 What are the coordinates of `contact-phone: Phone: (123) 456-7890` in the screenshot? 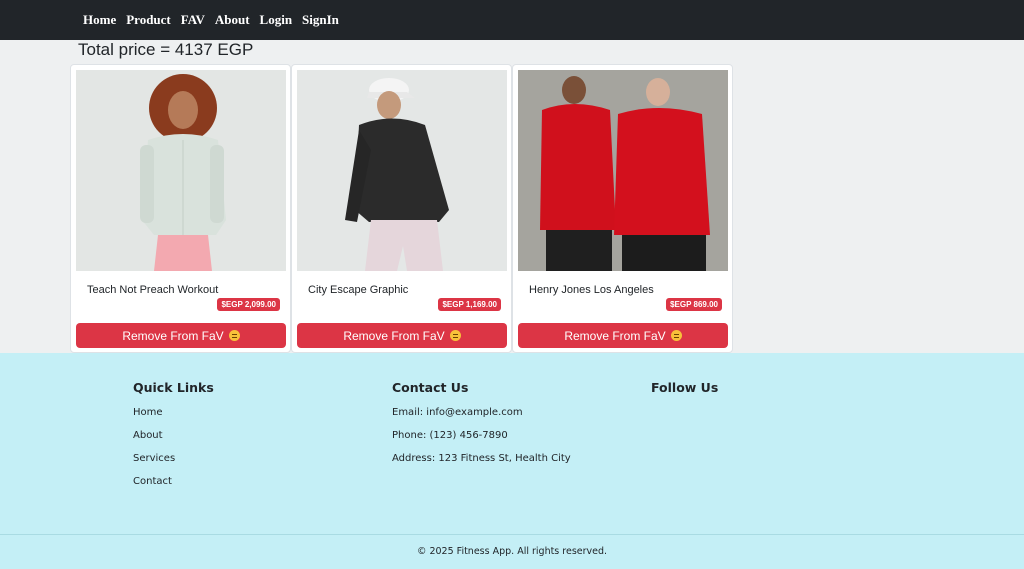 It's located at (450, 435).